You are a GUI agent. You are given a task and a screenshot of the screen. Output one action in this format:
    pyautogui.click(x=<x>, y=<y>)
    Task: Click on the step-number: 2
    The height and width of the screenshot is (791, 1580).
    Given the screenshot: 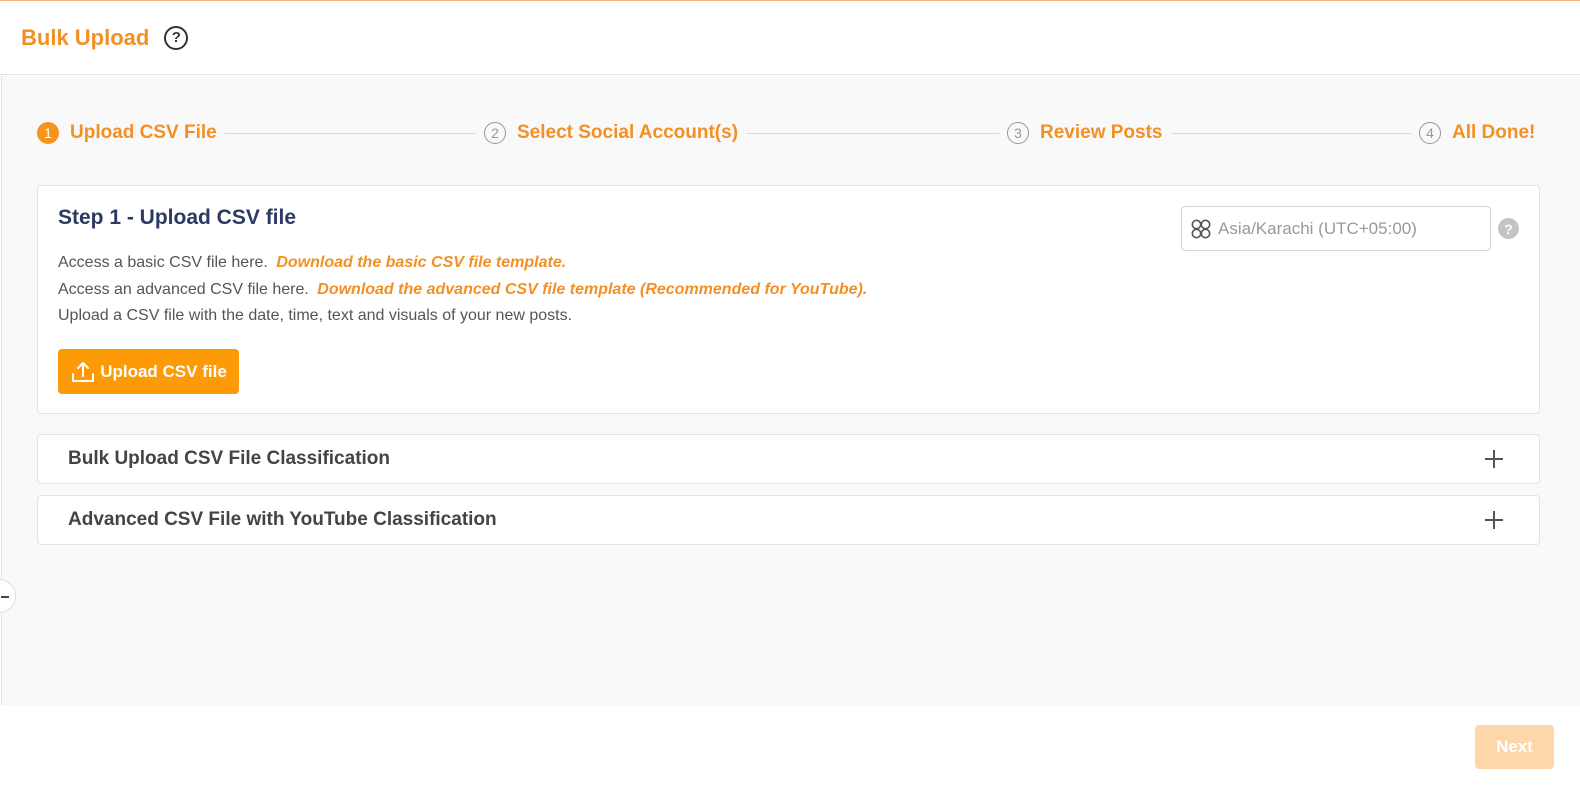 What is the action you would take?
    pyautogui.click(x=495, y=133)
    